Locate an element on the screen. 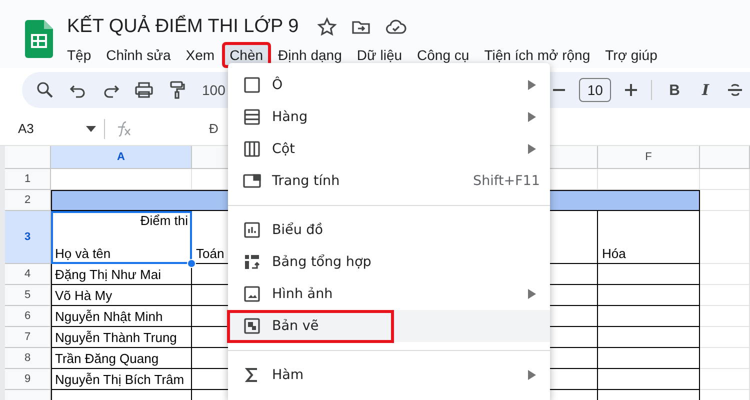  menu-item: Tiện ích mở rộng is located at coordinates (537, 55).